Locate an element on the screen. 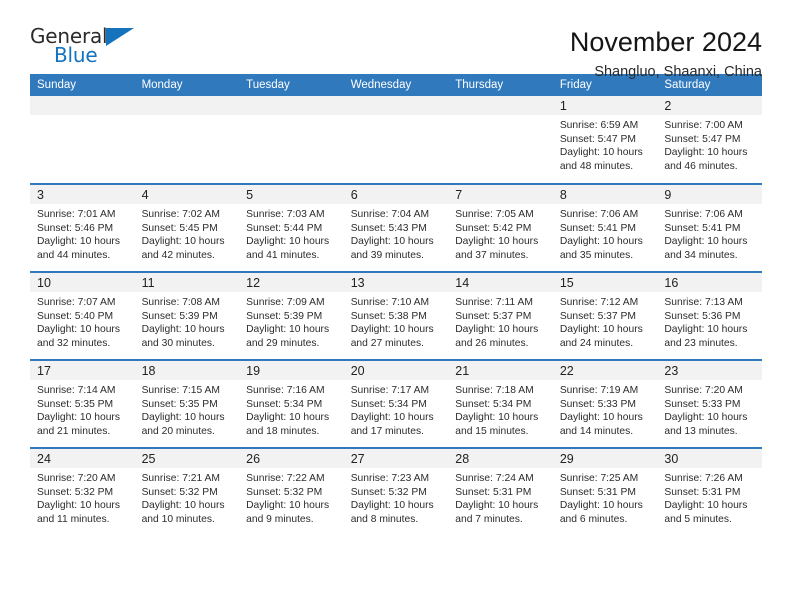  day-number-band is located at coordinates (187, 105).